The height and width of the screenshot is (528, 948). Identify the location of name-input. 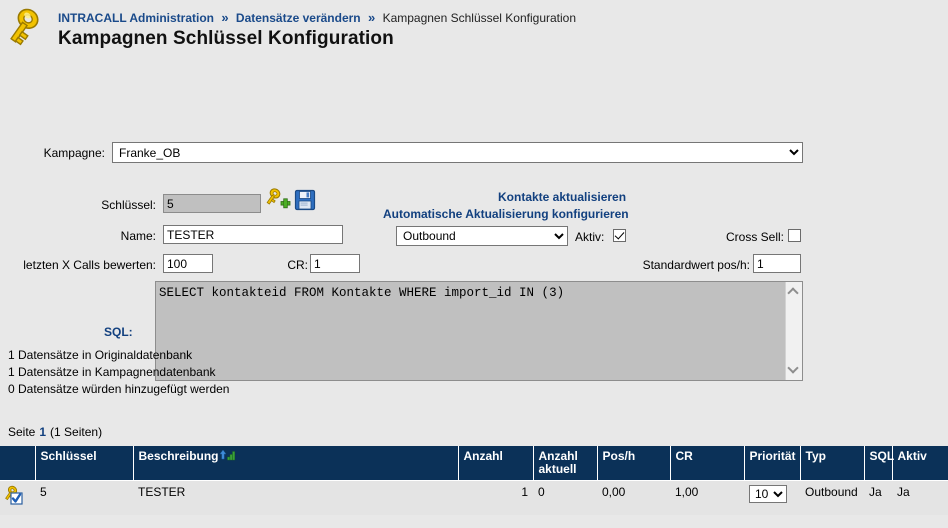
(253, 234).